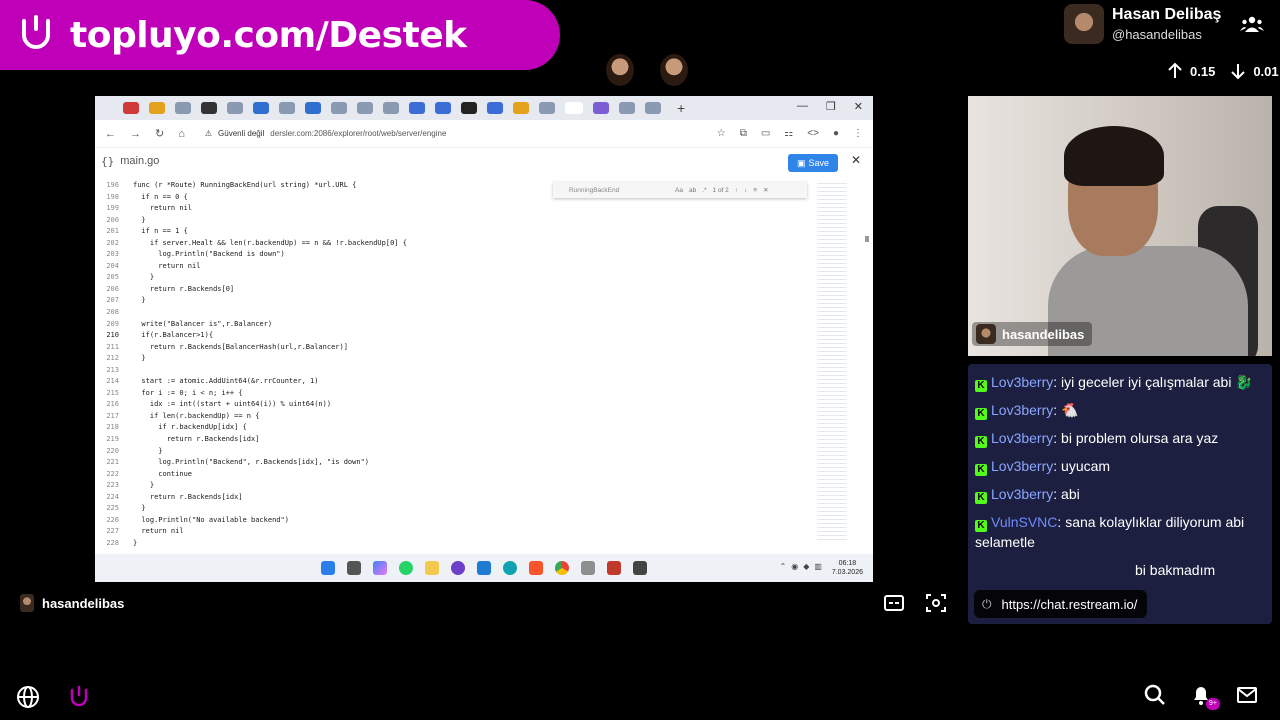 This screenshot has width=1280, height=720. What do you see at coordinates (455, 417) in the screenshot?
I see `code-line: 217 if len(r.backendUp) == n {` at bounding box center [455, 417].